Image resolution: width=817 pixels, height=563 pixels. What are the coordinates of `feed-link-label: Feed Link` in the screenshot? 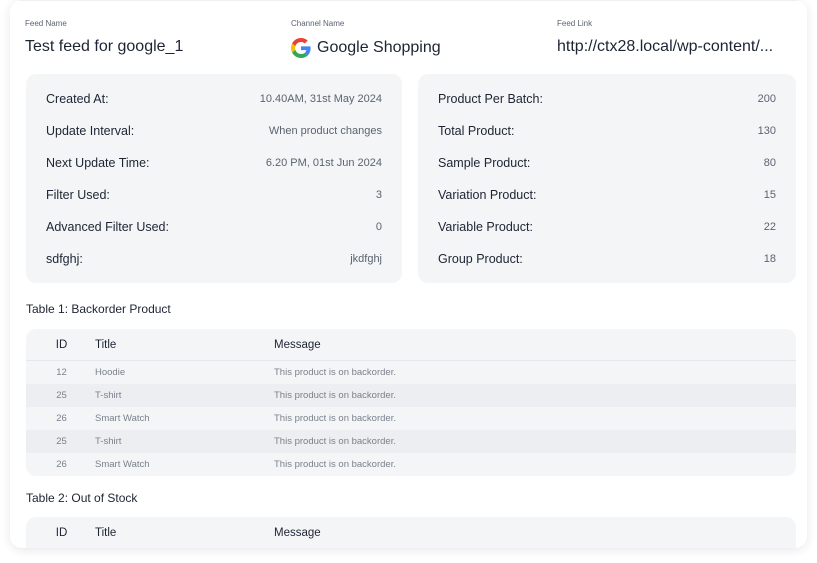 It's located at (575, 23).